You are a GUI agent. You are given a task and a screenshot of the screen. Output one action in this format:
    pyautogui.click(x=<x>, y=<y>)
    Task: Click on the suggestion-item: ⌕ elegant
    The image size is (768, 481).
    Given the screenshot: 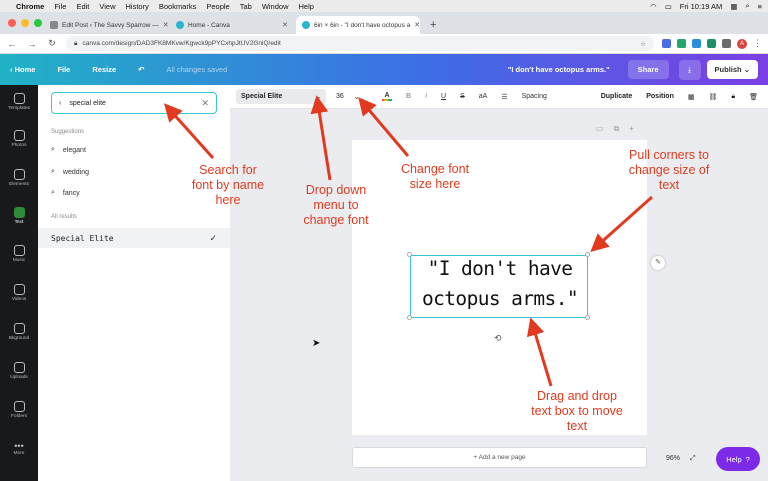 What is the action you would take?
    pyautogui.click(x=68, y=150)
    